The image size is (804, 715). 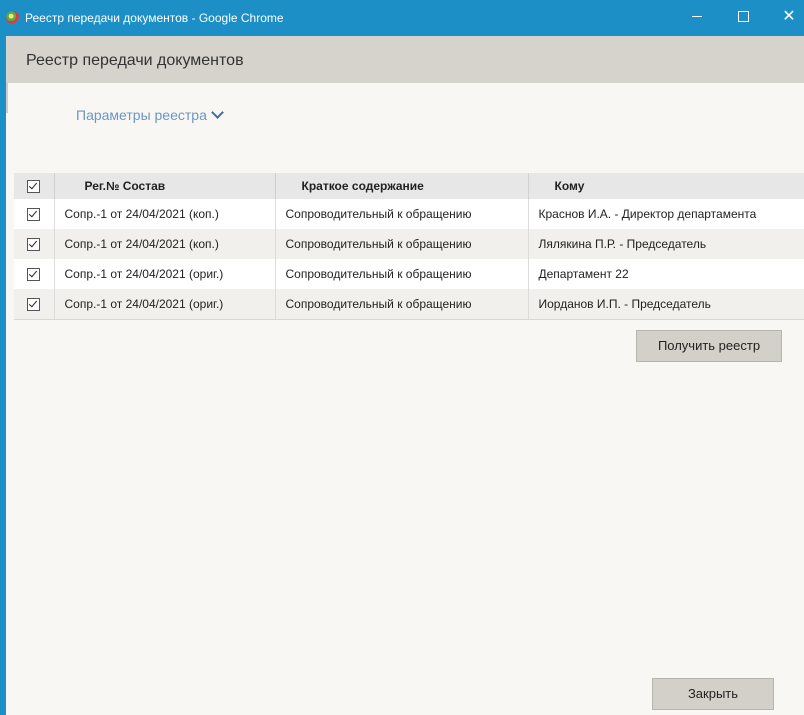 I want to click on maximize-button, so click(x=743, y=18).